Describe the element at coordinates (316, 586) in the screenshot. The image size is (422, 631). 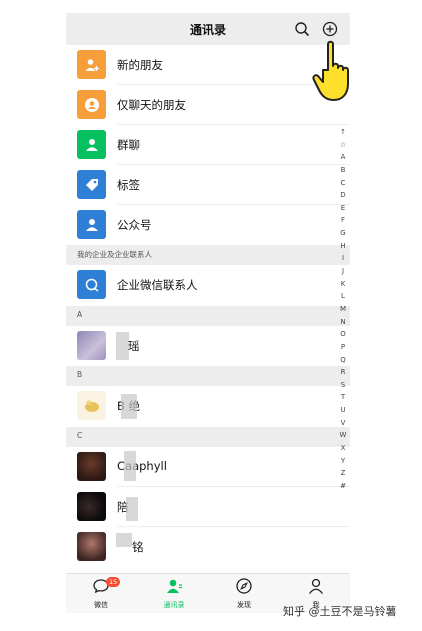
I see `person-icon` at that location.